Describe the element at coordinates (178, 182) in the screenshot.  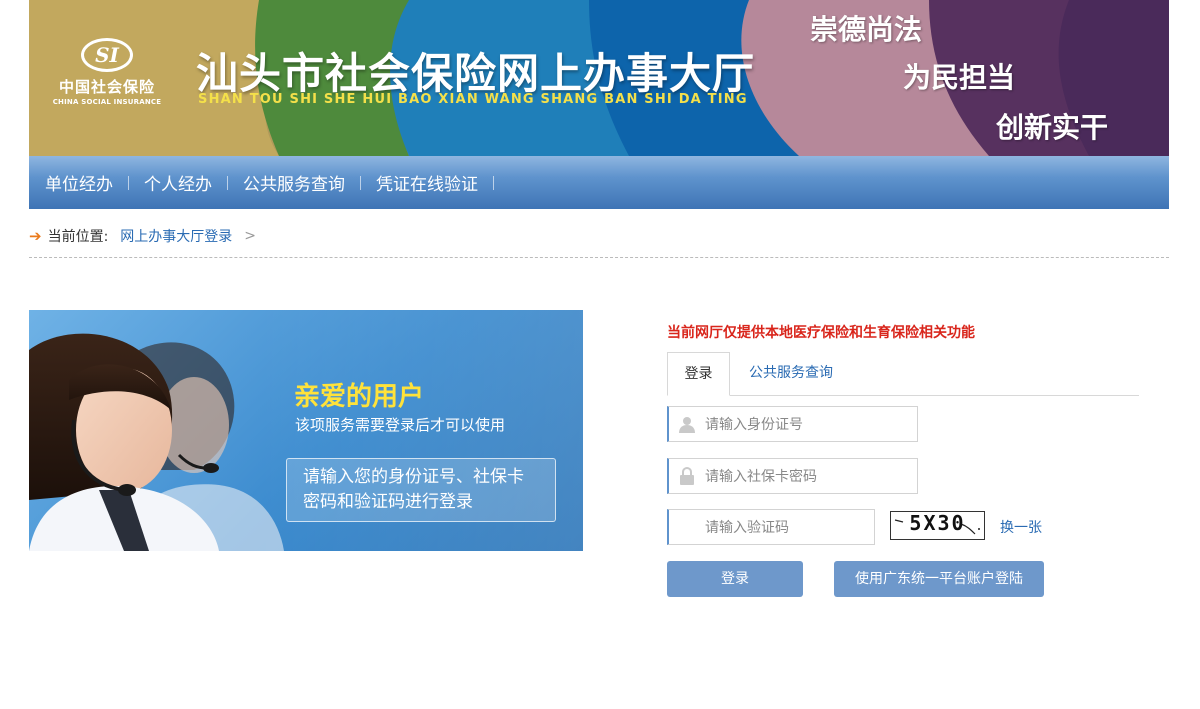
I see `nav-item-personal-services: 个人经办` at that location.